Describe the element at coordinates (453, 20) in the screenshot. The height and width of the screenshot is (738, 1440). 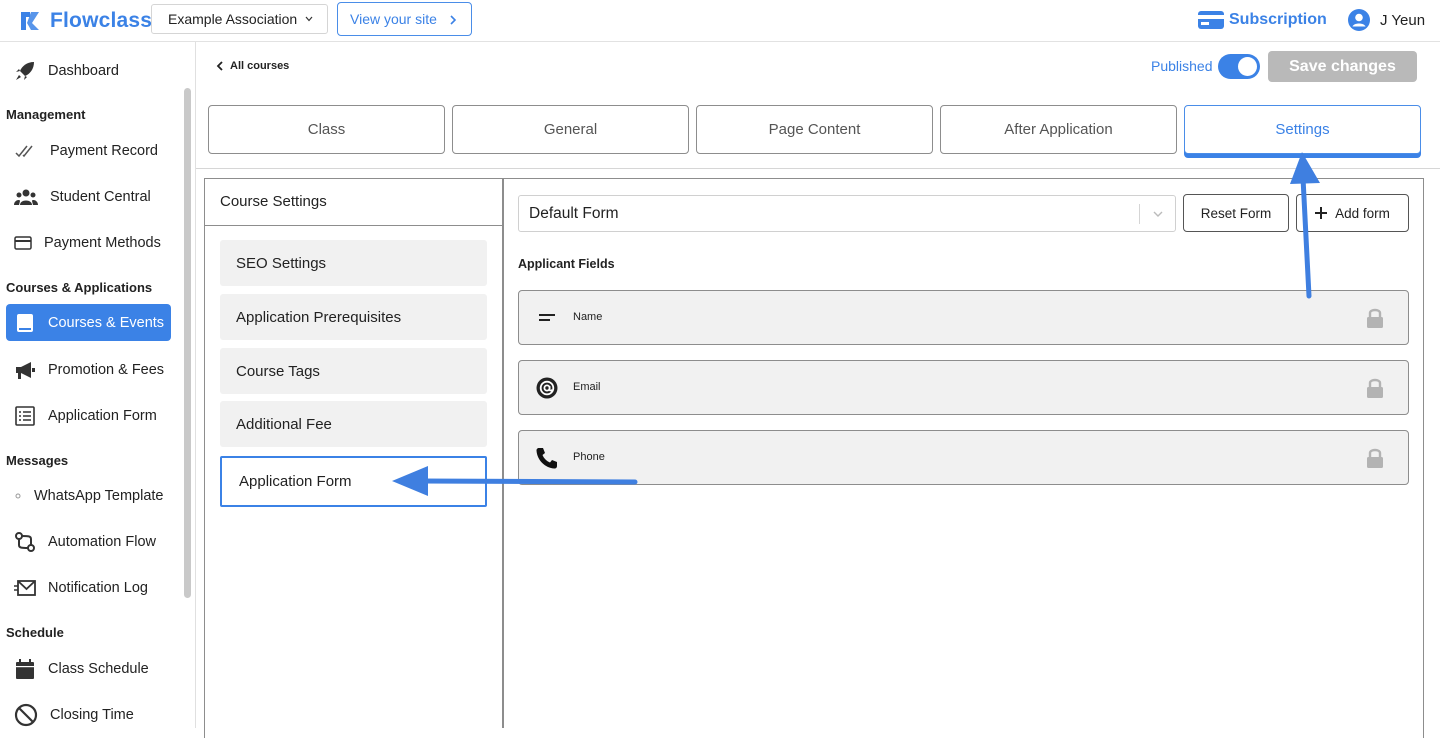
I see `chevron-right-icon` at that location.